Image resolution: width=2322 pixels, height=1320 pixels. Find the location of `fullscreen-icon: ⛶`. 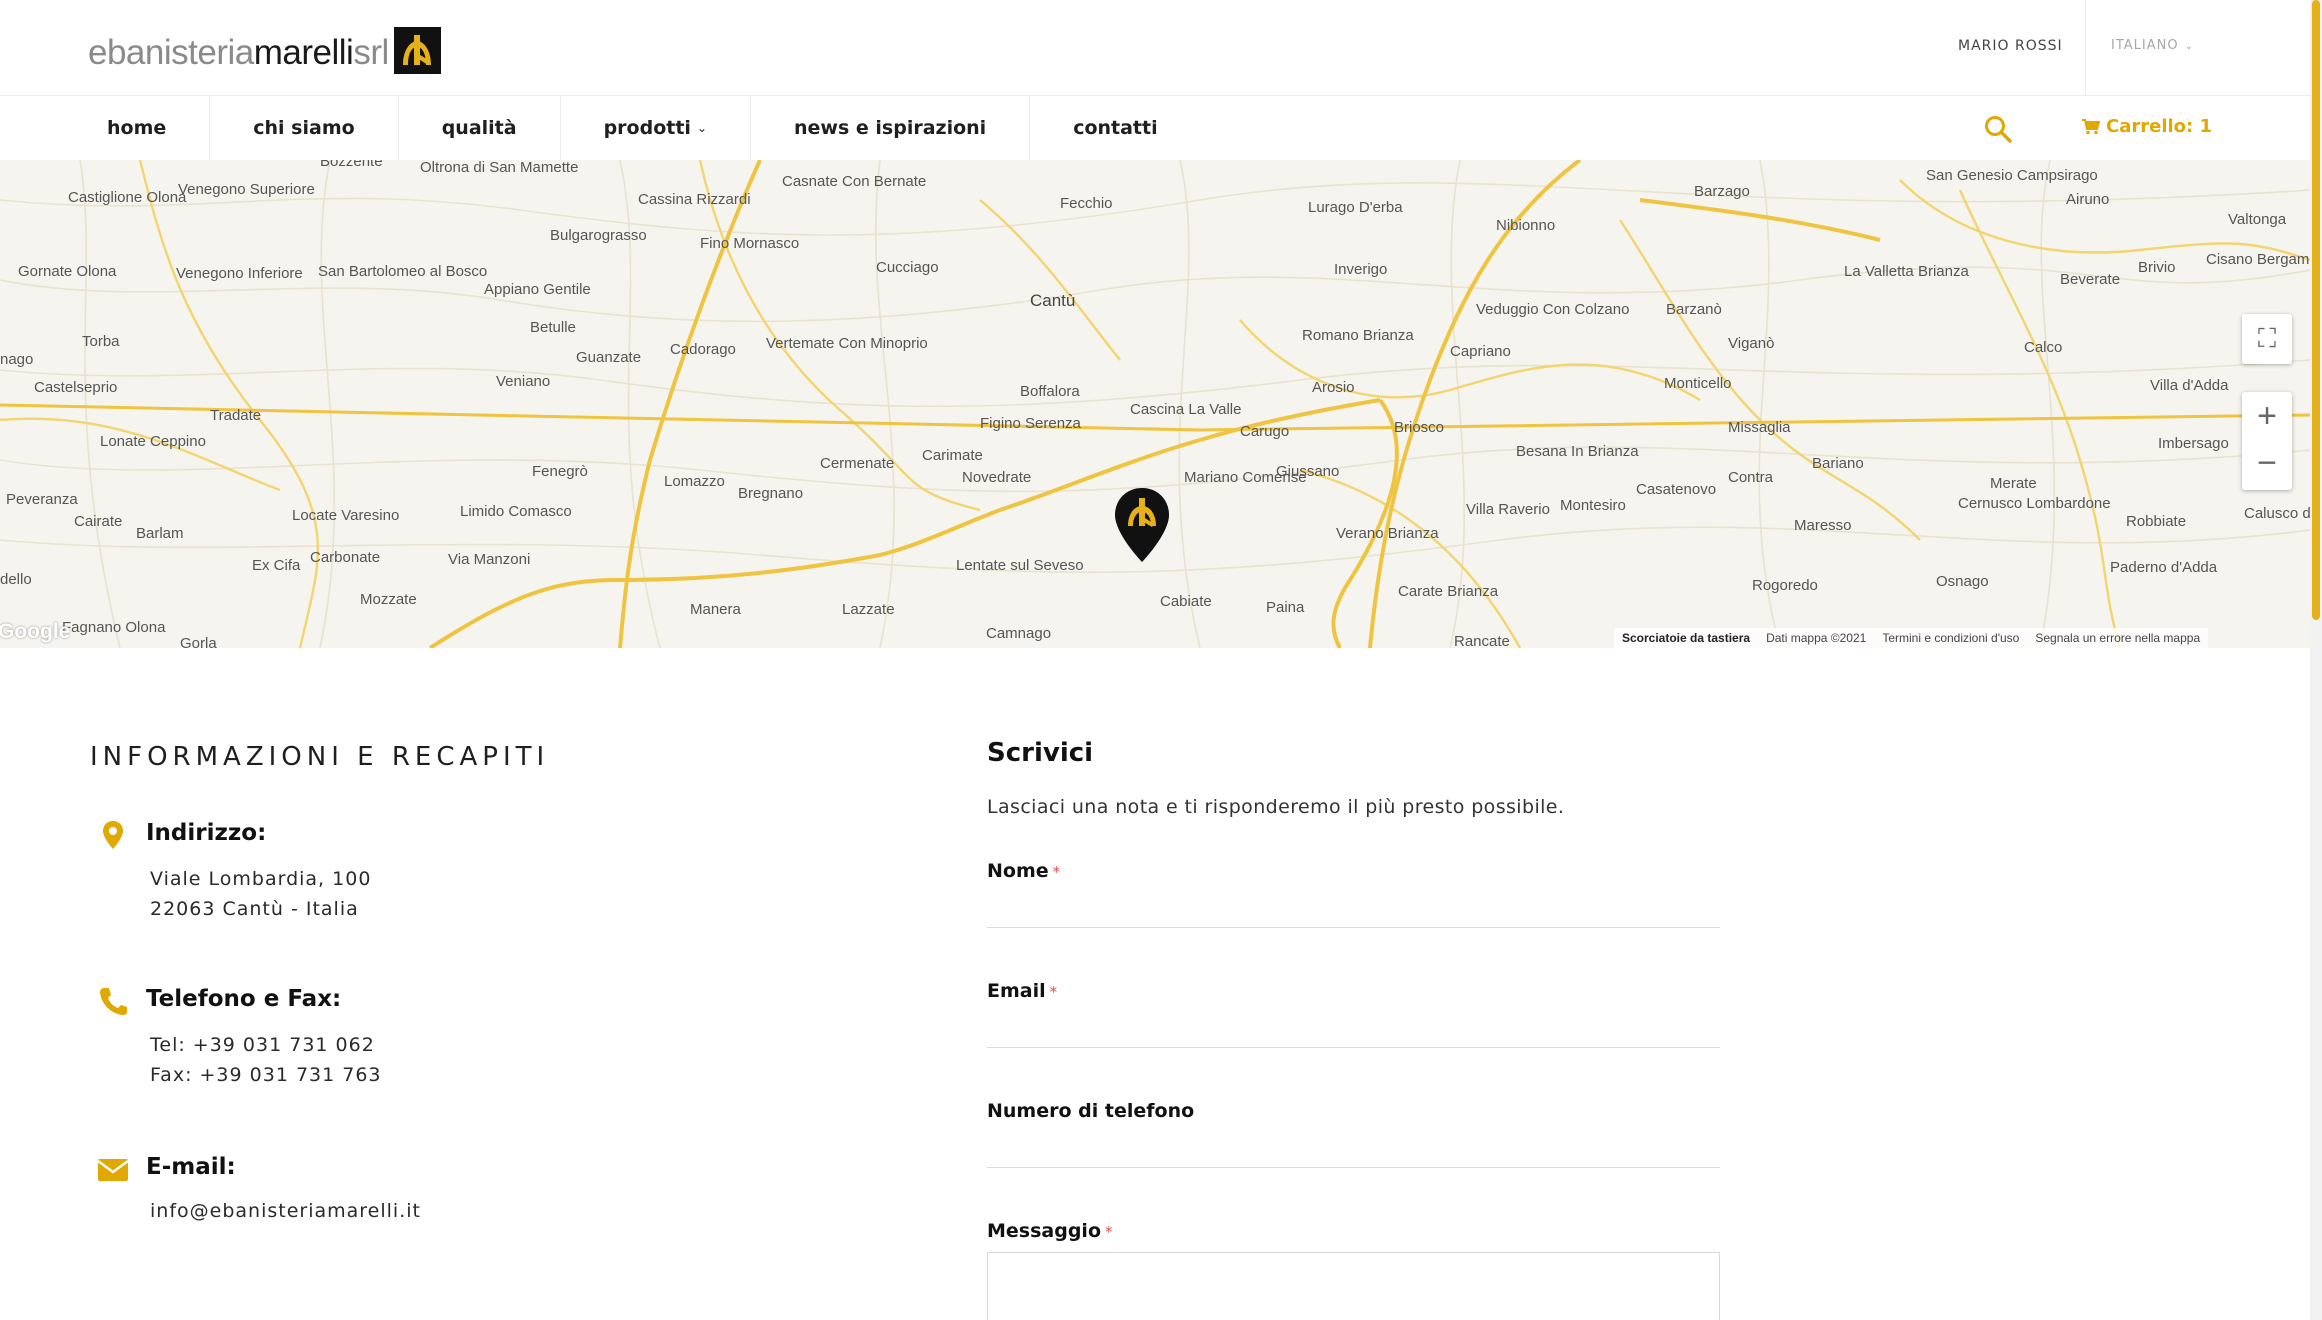

fullscreen-icon: ⛶ is located at coordinates (2267, 338).